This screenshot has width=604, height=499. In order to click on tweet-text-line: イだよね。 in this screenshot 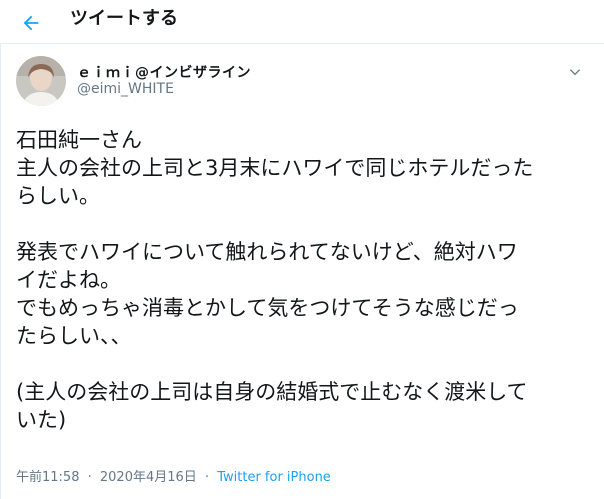, I will do `click(68, 280)`.